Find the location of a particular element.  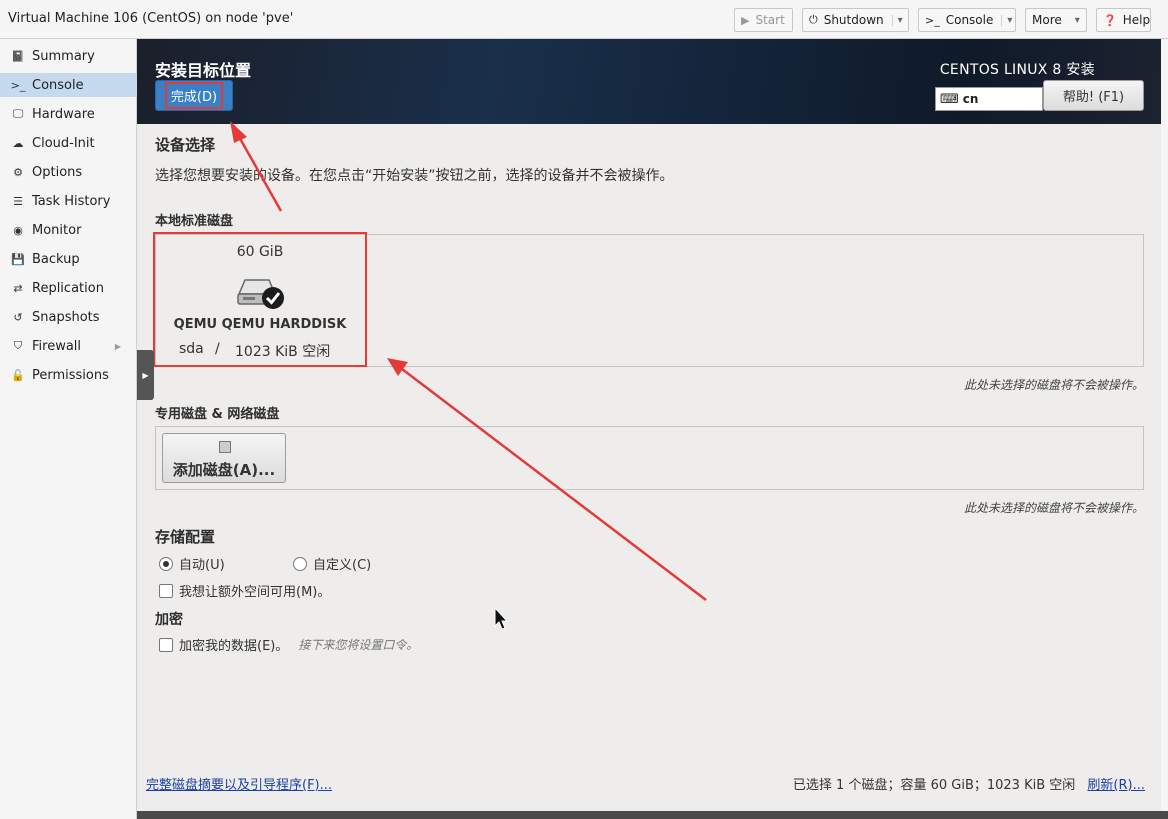

encrypt-checkbox: 加密我的数据(E)。 接下来您将设置口令。 is located at coordinates (288, 644).